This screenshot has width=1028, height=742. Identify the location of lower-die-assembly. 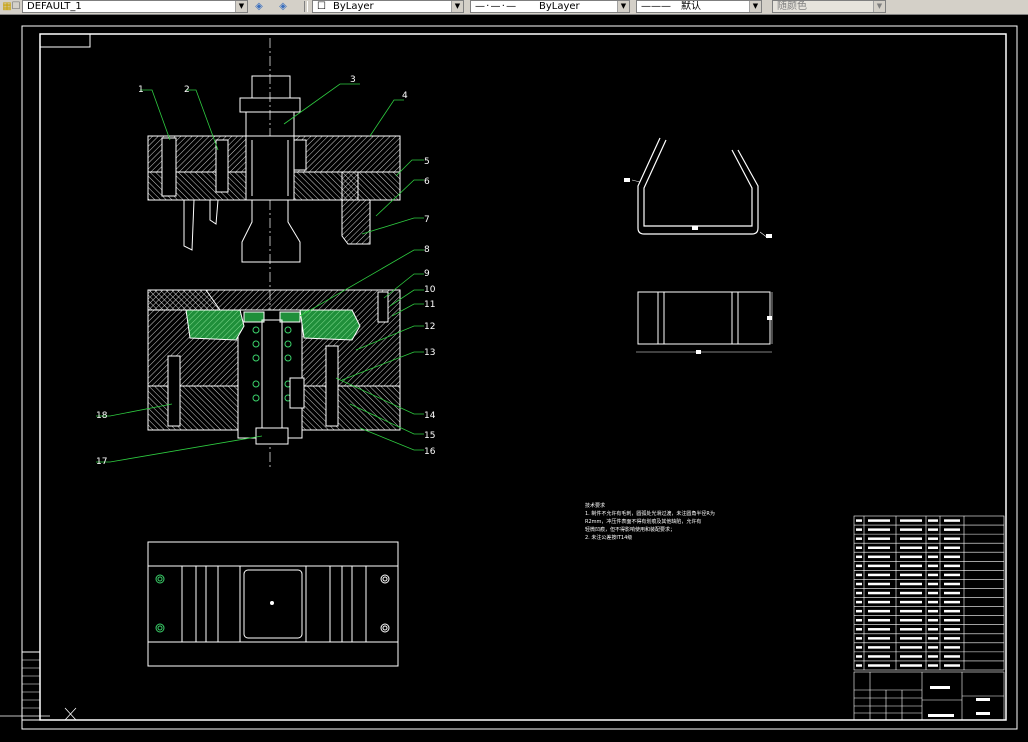
(274, 367).